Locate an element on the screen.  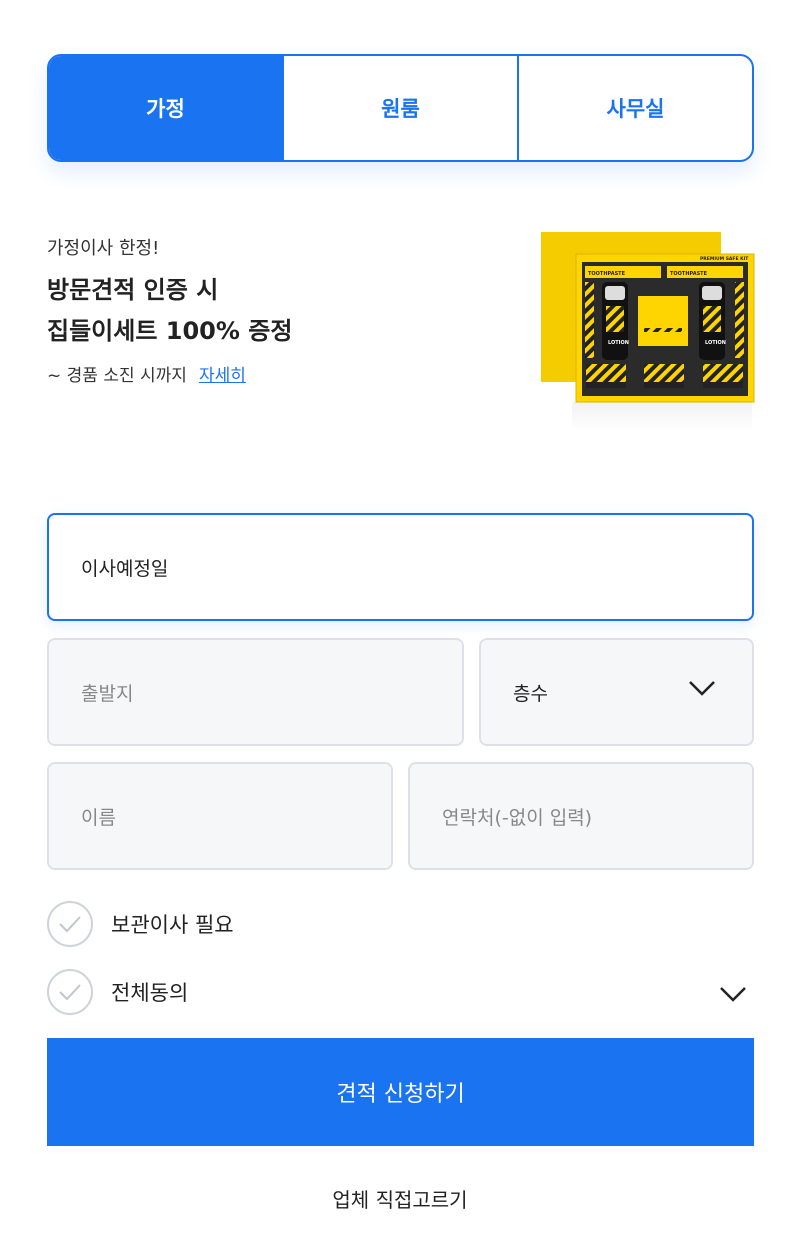
tab-studio: 원룸 is located at coordinates (399, 108).